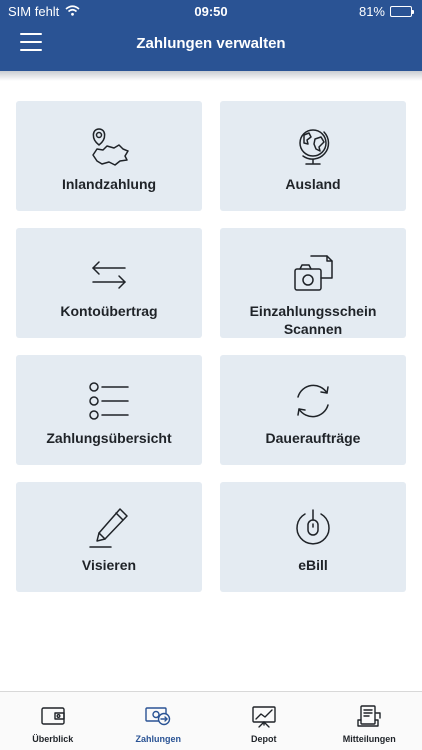 This screenshot has width=422, height=750. Describe the element at coordinates (313, 528) in the screenshot. I see `ebill-icon` at that location.